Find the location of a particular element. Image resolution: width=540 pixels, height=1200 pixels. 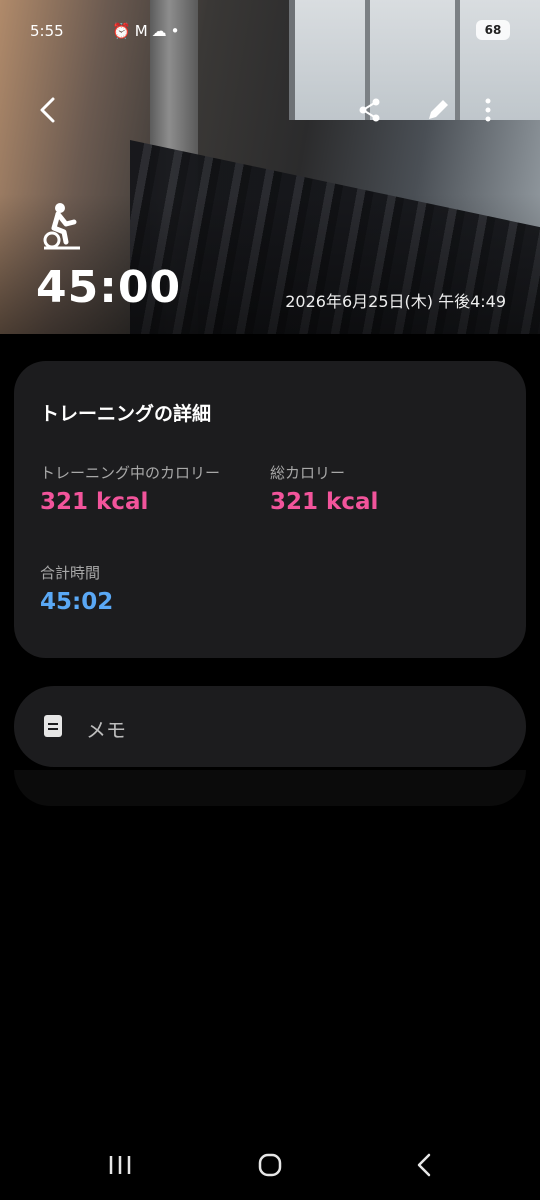

chevron-left-icon is located at coordinates (47, 110).